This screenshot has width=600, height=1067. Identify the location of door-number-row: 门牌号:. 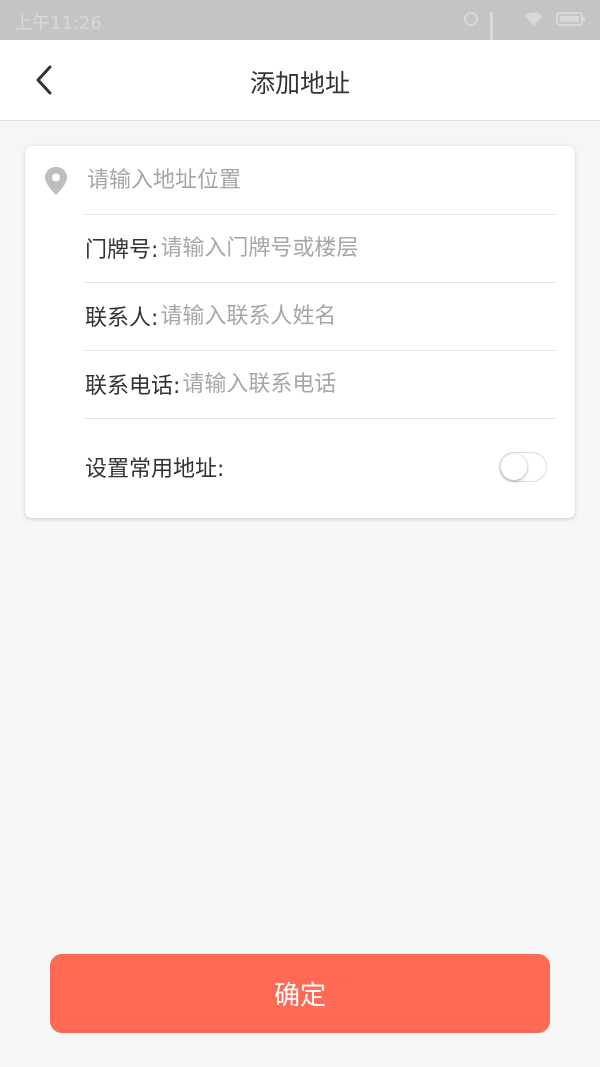
(320, 248).